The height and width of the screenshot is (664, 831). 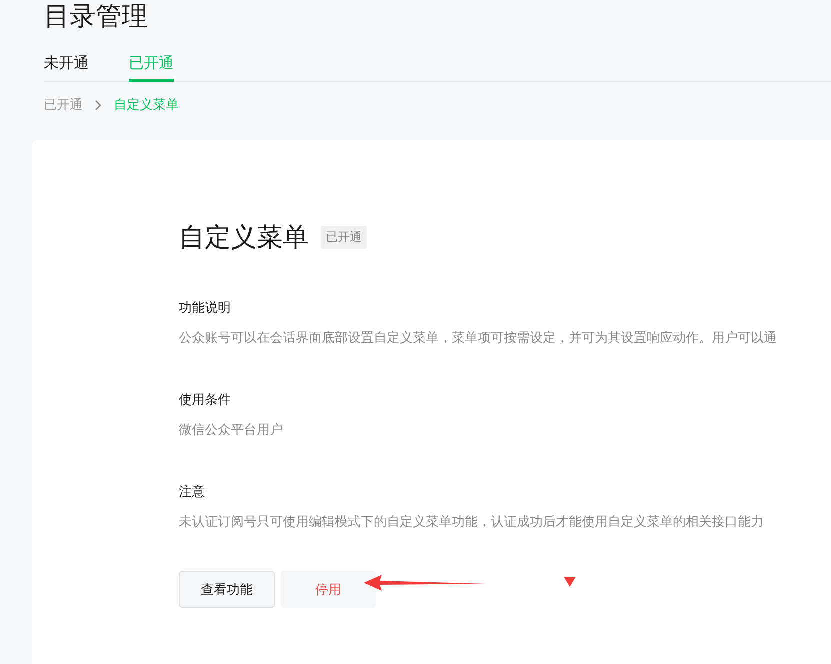 What do you see at coordinates (244, 238) in the screenshot?
I see `feature-title: 自定义菜单` at bounding box center [244, 238].